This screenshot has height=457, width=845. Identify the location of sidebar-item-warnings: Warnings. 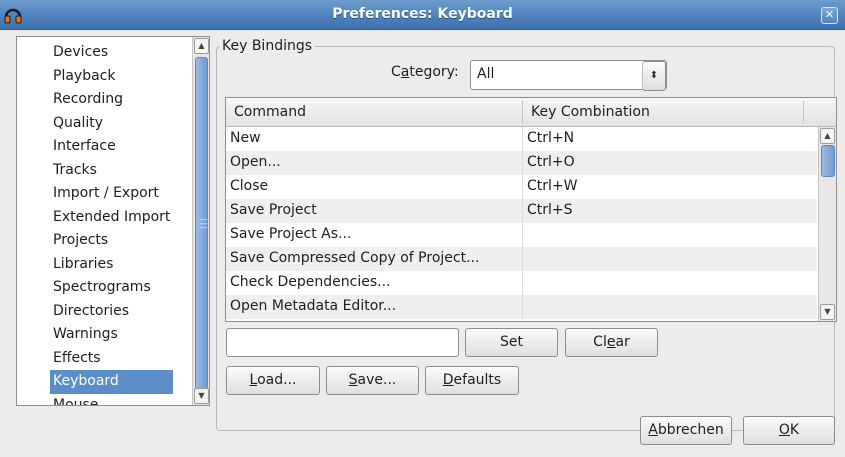
(111, 335).